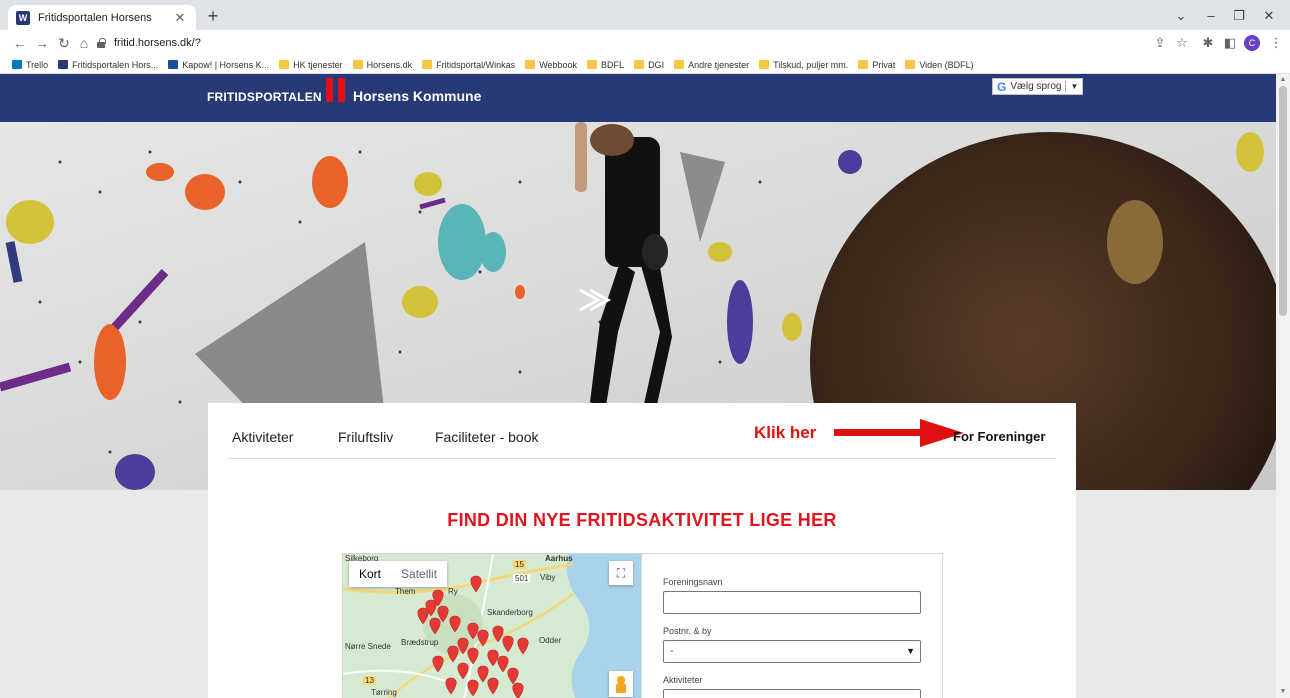 The width and height of the screenshot is (1290, 698). Describe the element at coordinates (510, 612) in the screenshot. I see `map-label-skanderborg: Skanderborg` at that location.